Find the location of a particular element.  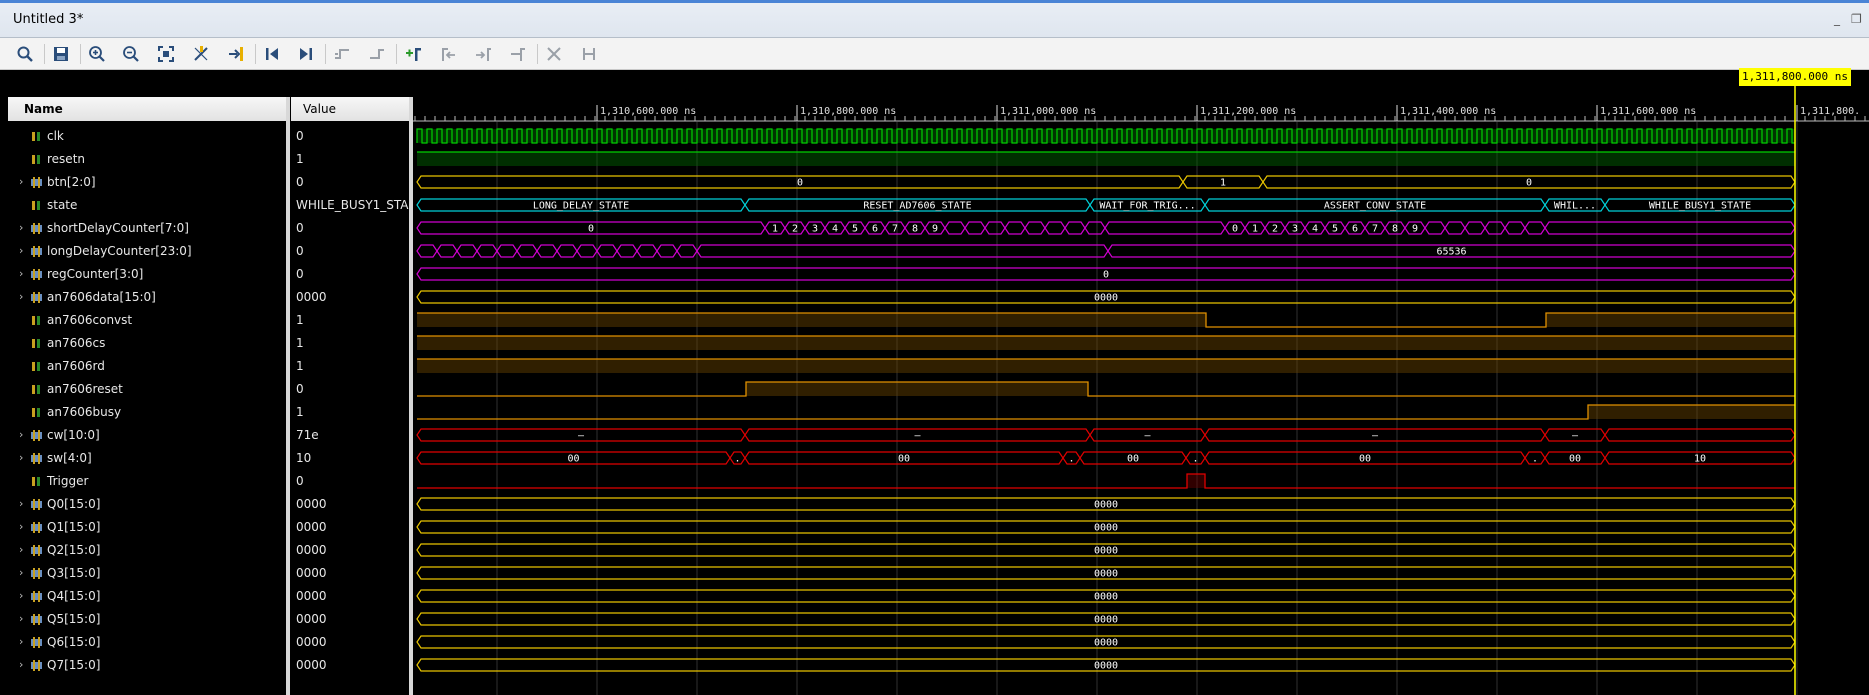

signal-value: 1 is located at coordinates (300, 320).